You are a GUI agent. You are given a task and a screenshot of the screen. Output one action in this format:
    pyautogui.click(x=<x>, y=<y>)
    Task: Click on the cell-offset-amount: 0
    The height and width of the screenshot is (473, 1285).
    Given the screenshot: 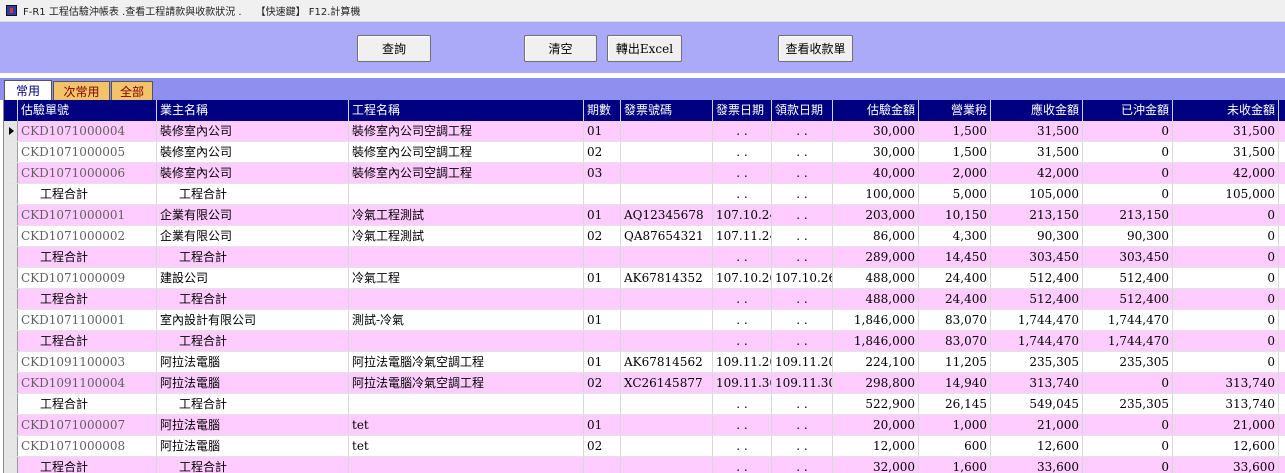 What is the action you would take?
    pyautogui.click(x=1128, y=425)
    